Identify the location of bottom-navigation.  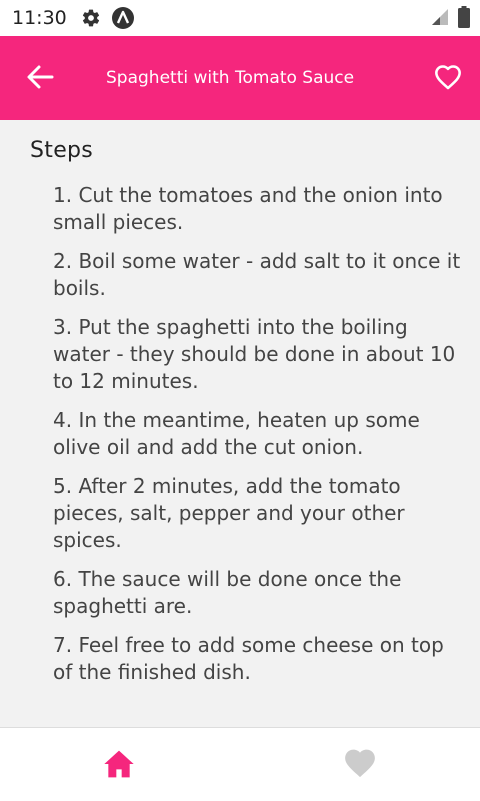
(240, 764).